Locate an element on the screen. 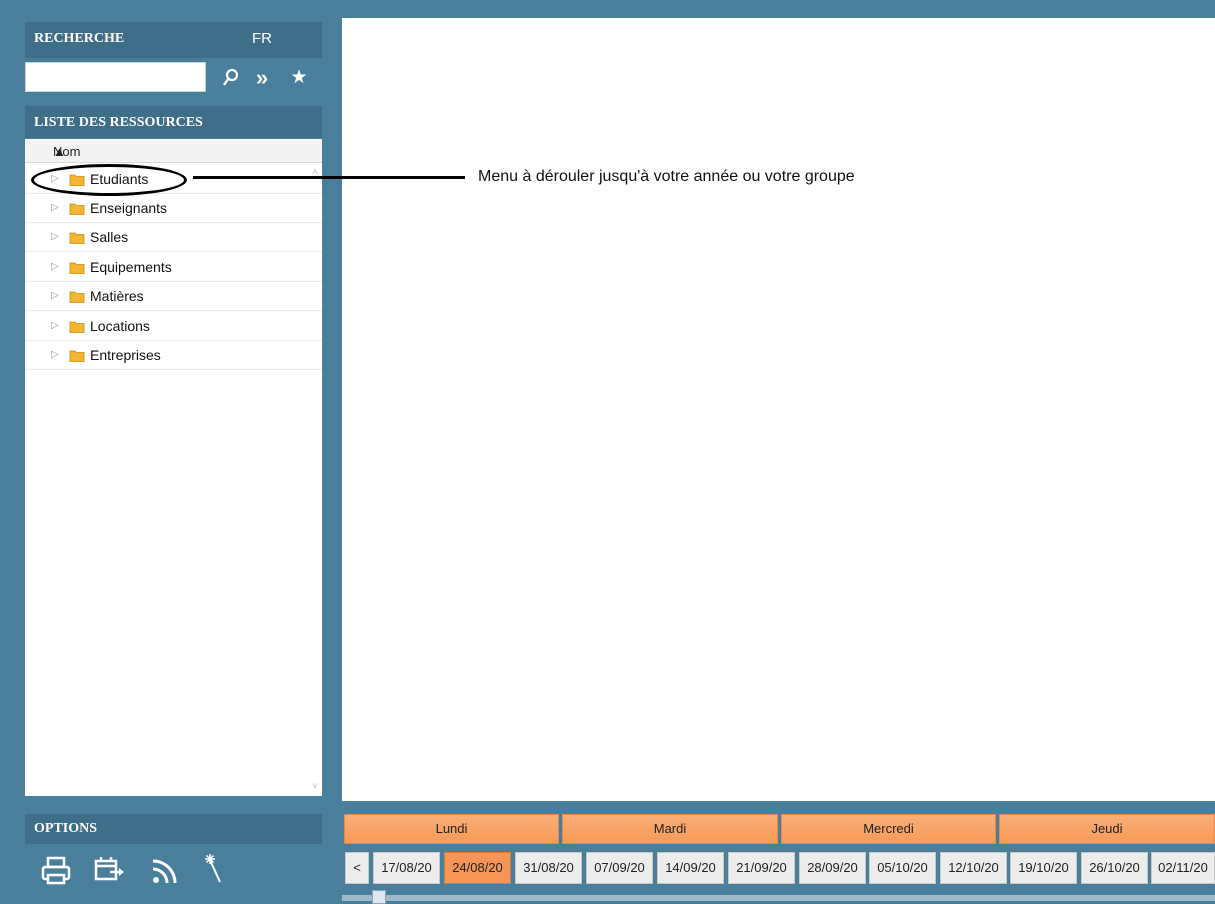 Image resolution: width=1215 pixels, height=904 pixels. week-button: 12/10/20 is located at coordinates (973, 868).